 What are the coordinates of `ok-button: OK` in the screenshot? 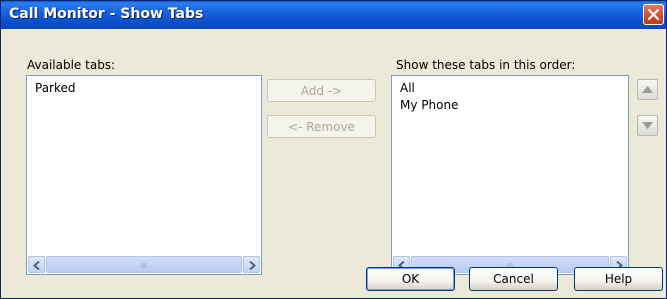 It's located at (410, 279).